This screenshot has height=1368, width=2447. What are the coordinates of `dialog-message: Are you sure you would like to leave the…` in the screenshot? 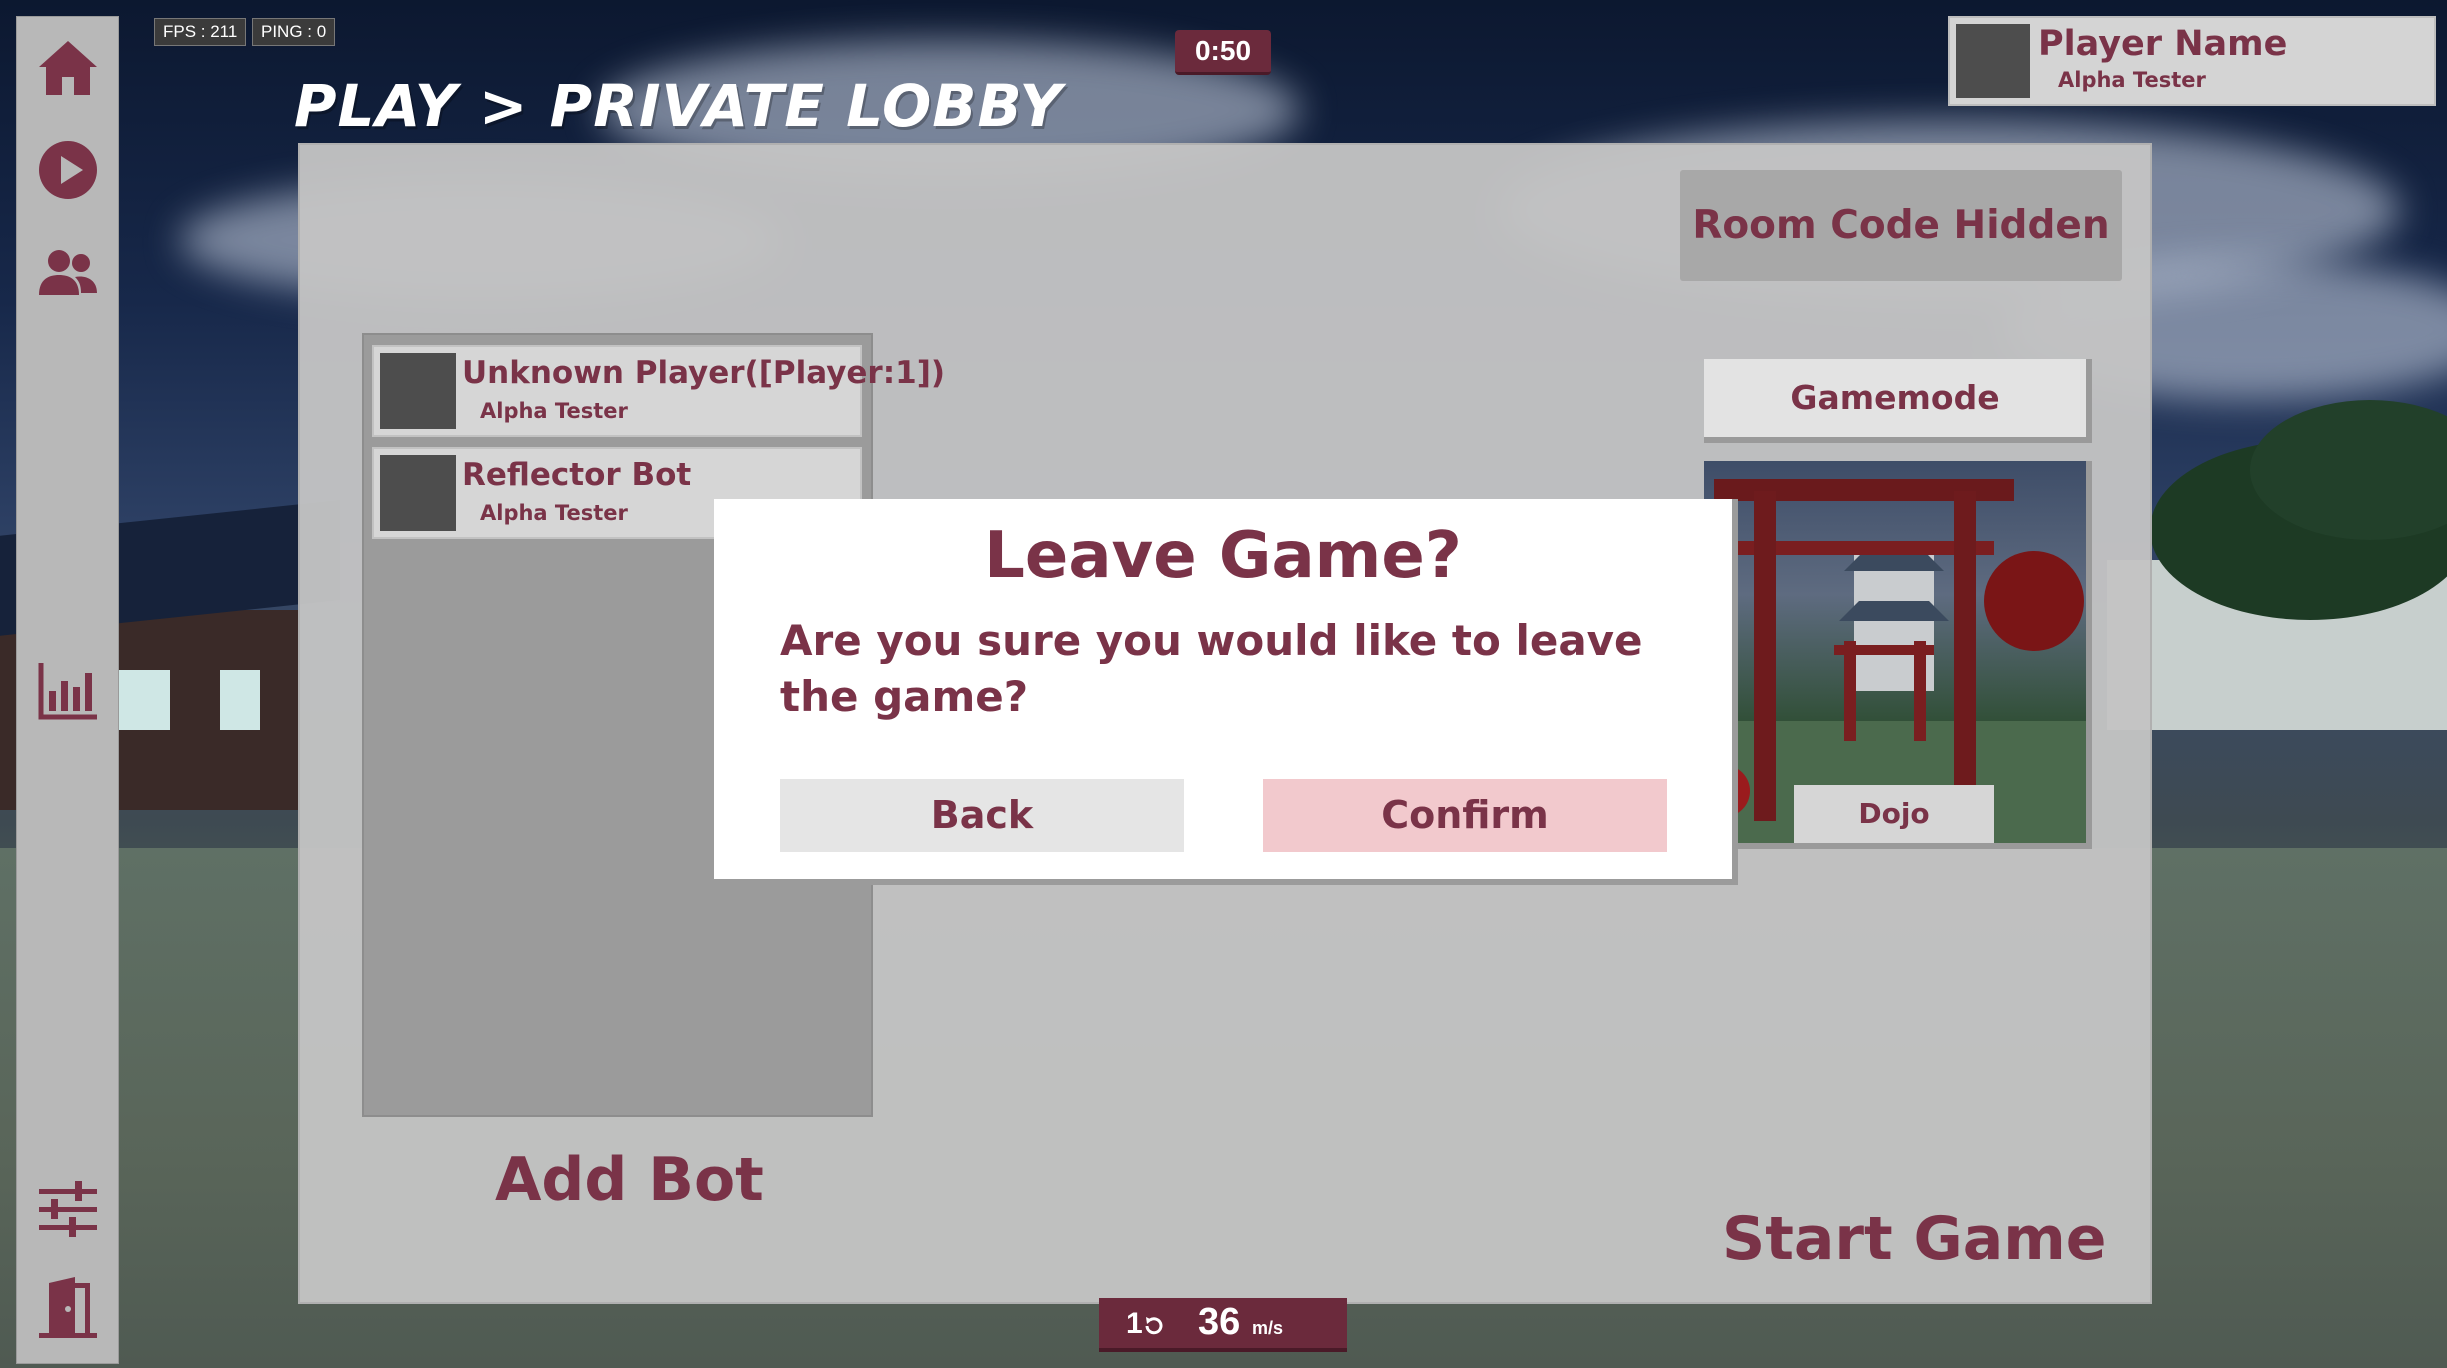 It's located at (1211, 668).